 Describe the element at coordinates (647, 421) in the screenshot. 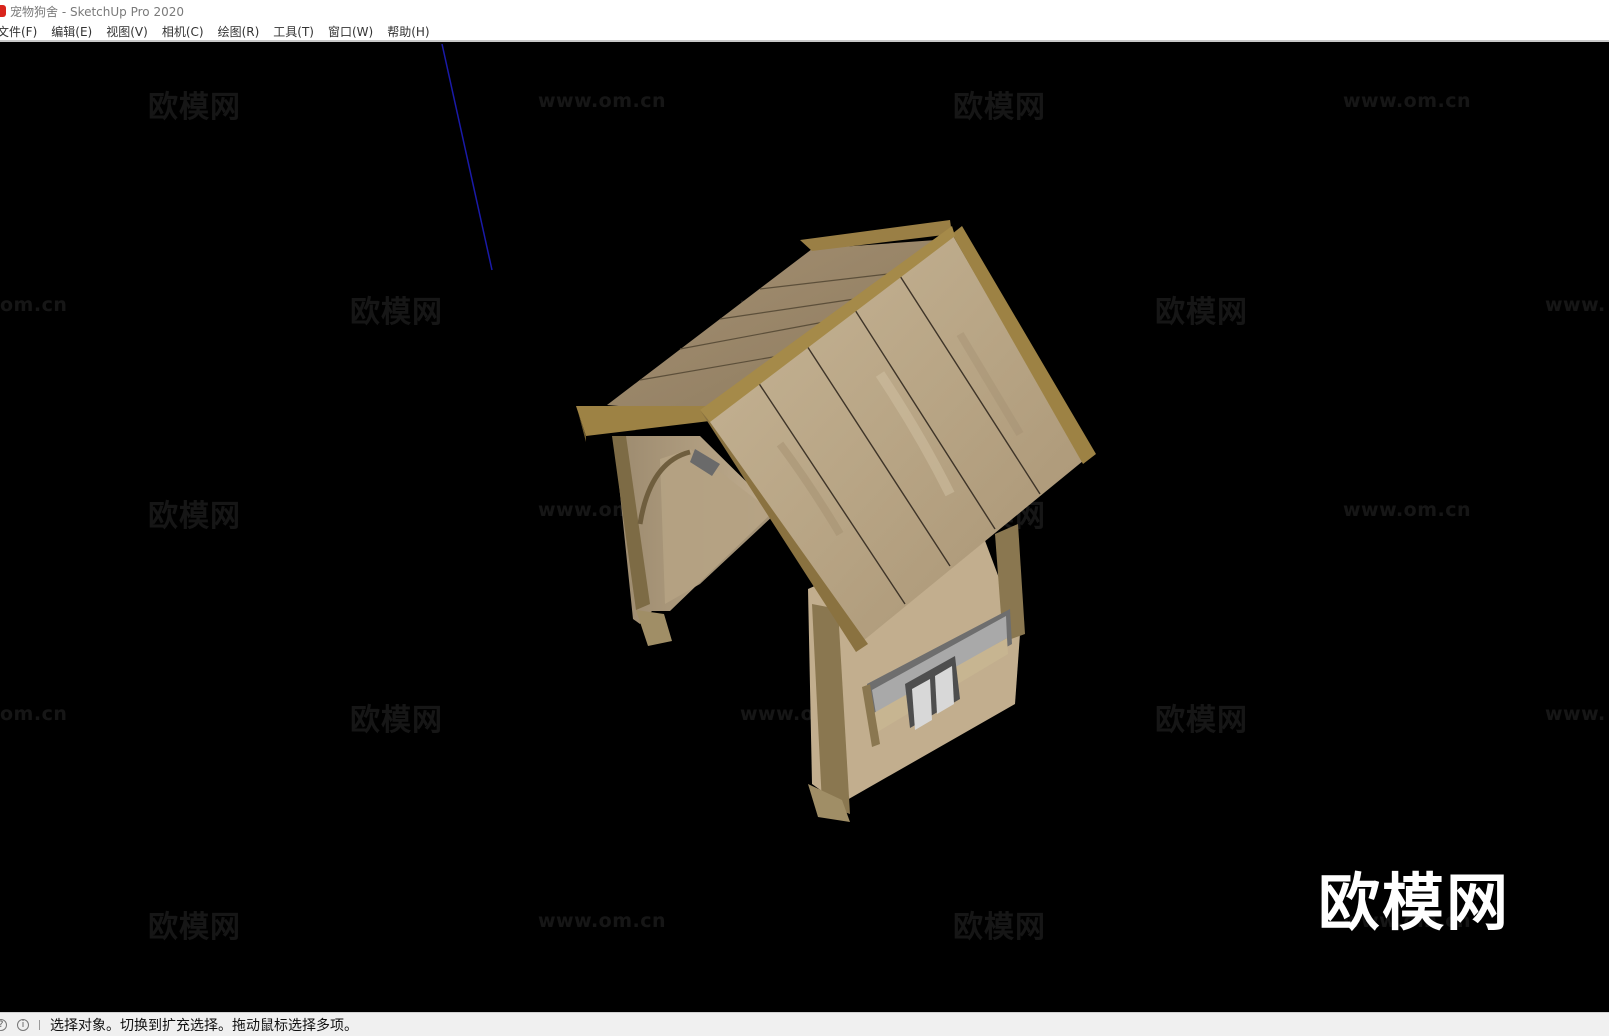

I see `gable-trim-left` at that location.